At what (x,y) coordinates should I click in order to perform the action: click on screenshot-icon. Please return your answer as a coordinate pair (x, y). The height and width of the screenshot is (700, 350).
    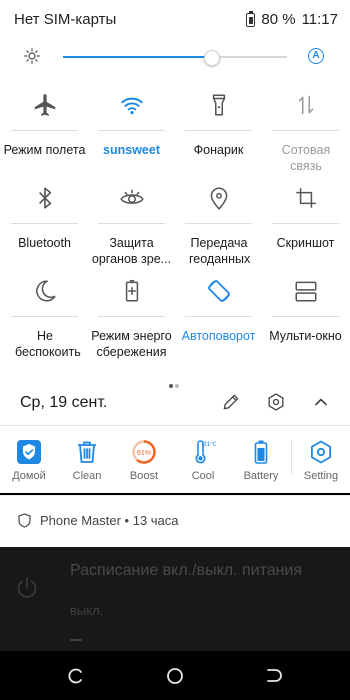
    Looking at the image, I should click on (306, 198).